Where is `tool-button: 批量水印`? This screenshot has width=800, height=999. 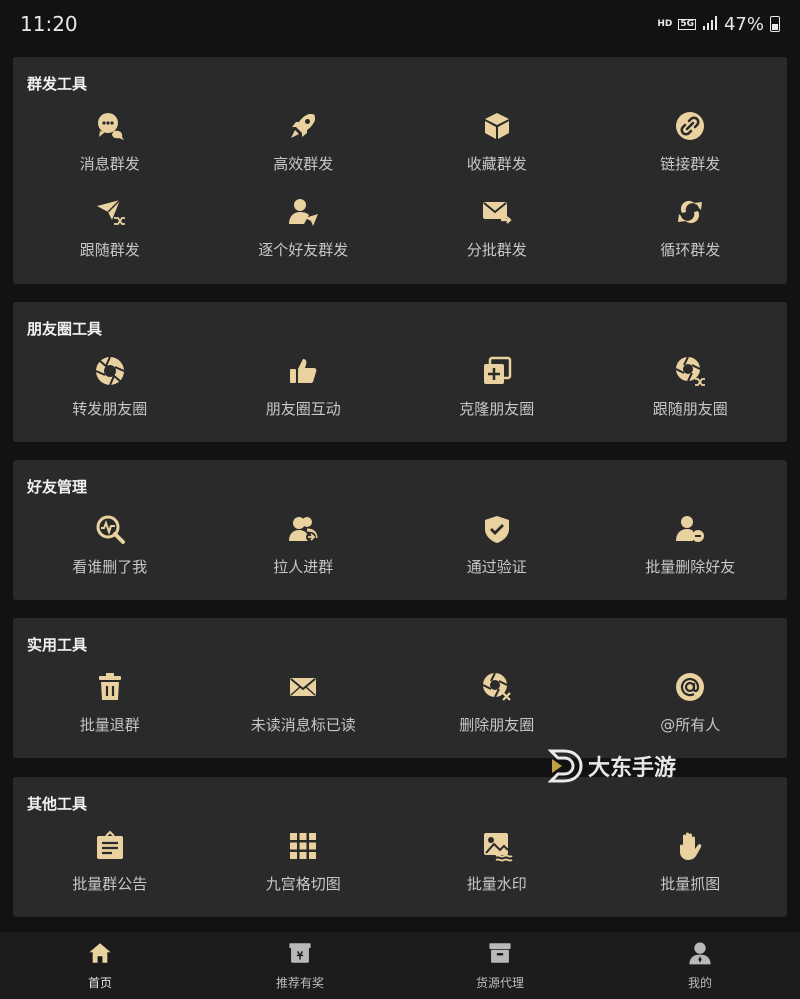
tool-button: 批量水印 is located at coordinates (497, 868).